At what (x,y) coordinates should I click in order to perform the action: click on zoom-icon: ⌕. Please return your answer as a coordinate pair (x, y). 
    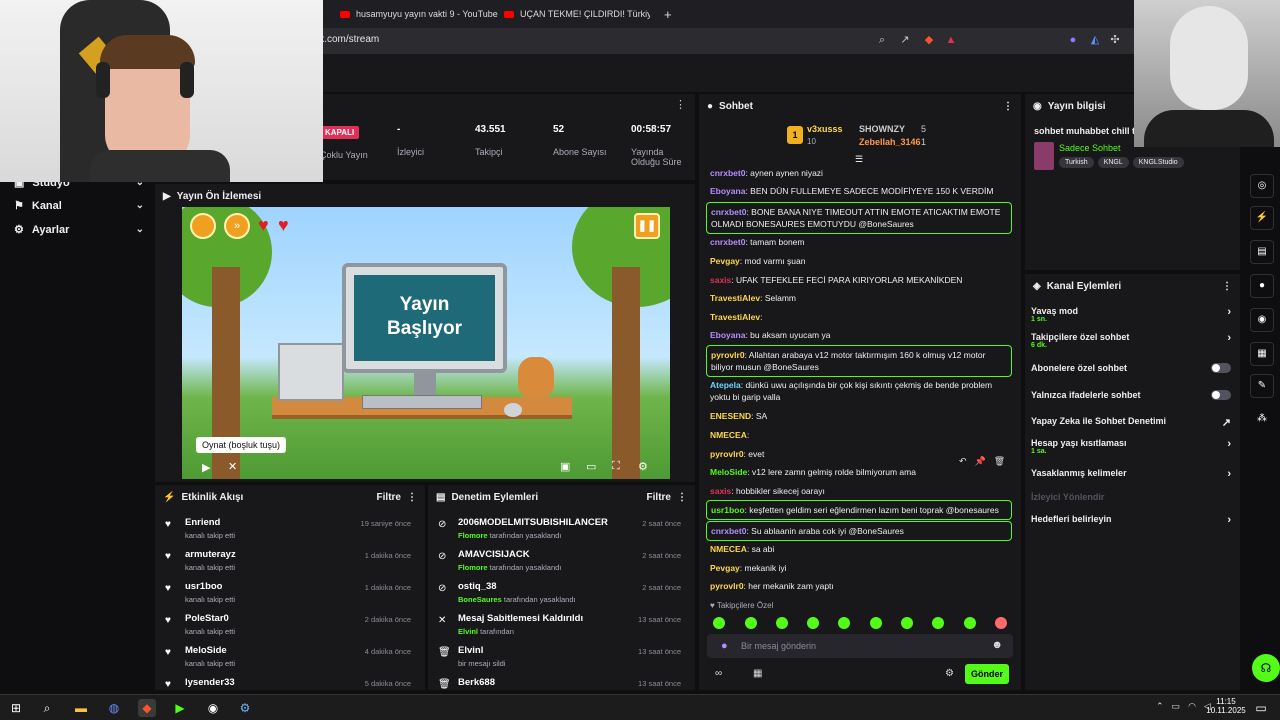
    Looking at the image, I should click on (882, 40).